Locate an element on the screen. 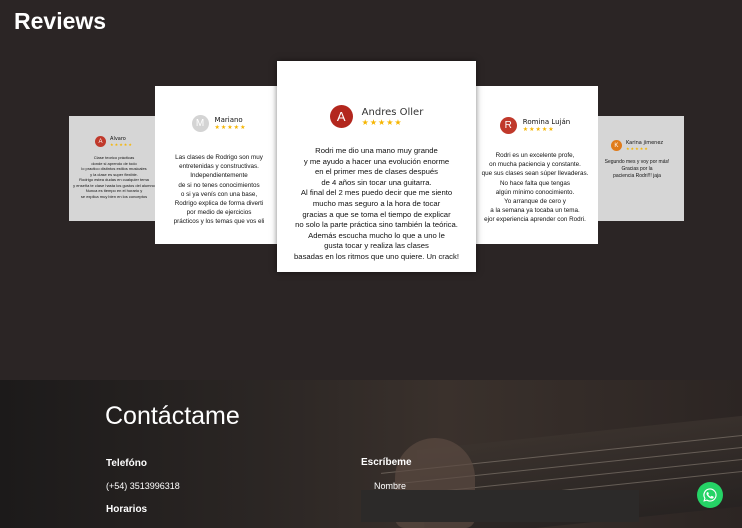 The image size is (742, 528). phone-label: Telefóno is located at coordinates (126, 463).